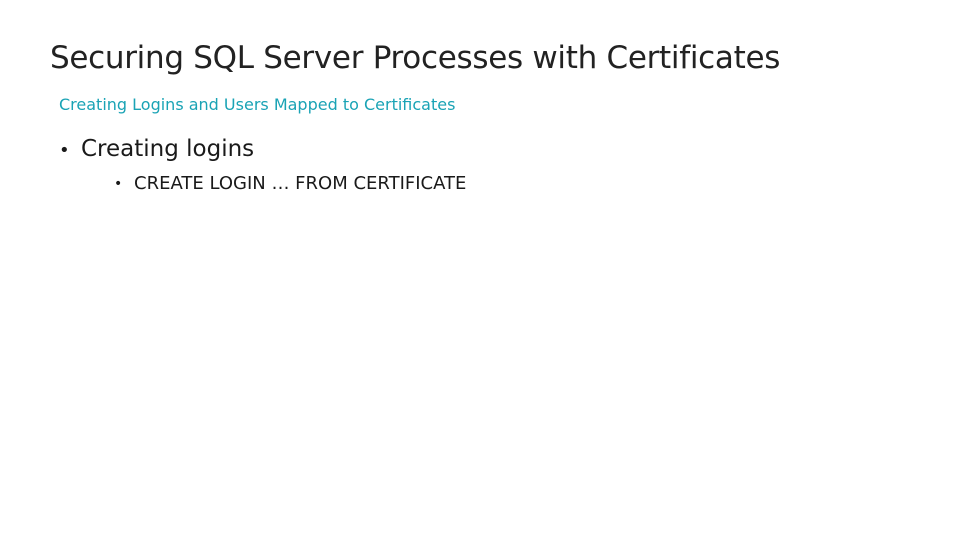  I want to click on bullet-item-creating-logins: • Creating logins, so click(209, 151).